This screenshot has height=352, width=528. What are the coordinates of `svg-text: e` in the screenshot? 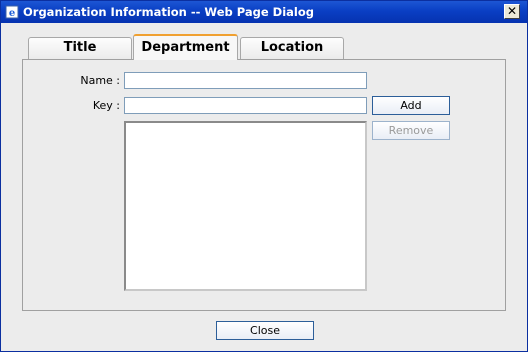 It's located at (12, 13).